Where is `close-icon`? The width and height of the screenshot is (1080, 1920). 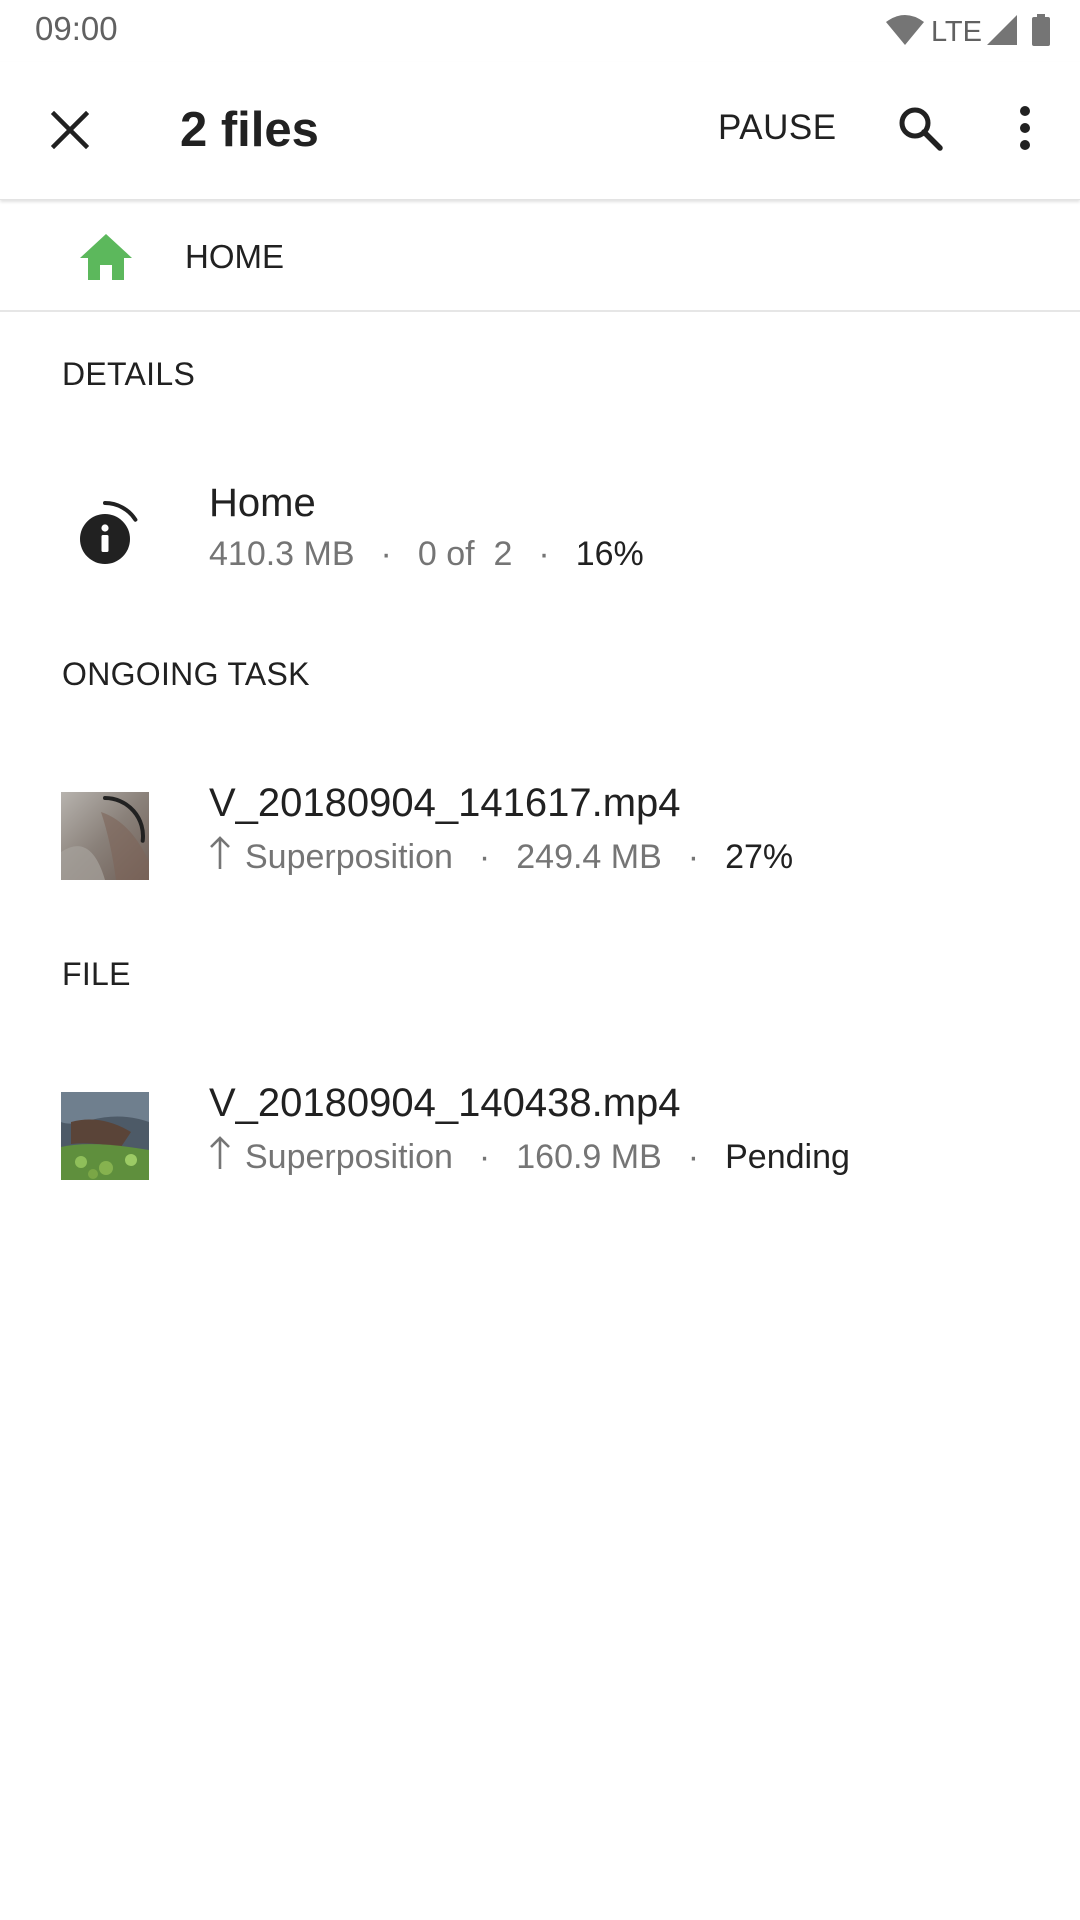 close-icon is located at coordinates (70, 132).